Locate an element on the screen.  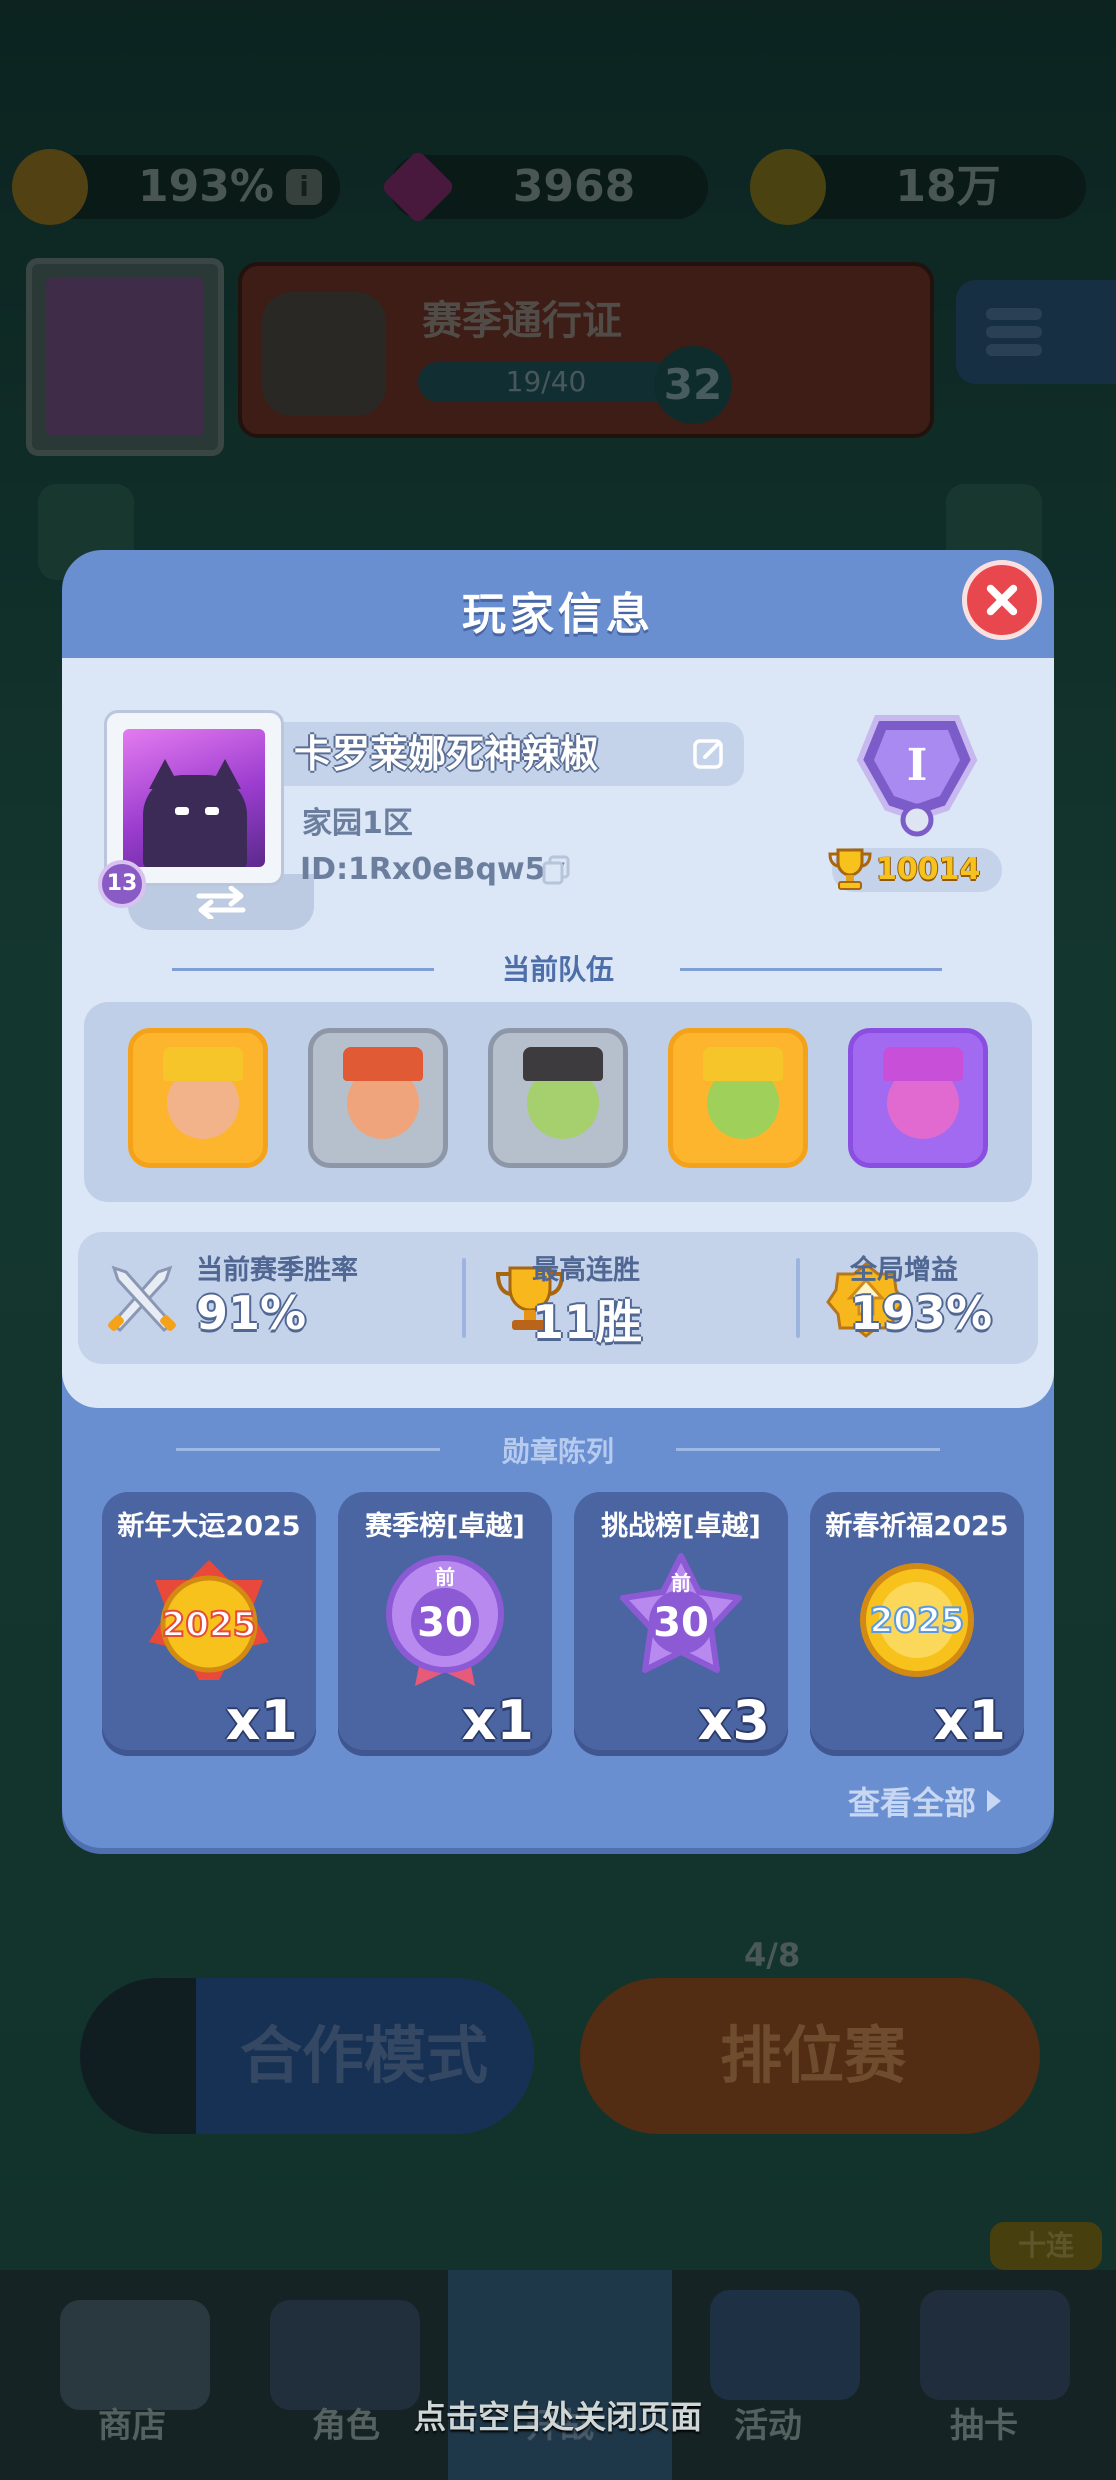
view-all-link: 查看全部 is located at coordinates (926, 1801).